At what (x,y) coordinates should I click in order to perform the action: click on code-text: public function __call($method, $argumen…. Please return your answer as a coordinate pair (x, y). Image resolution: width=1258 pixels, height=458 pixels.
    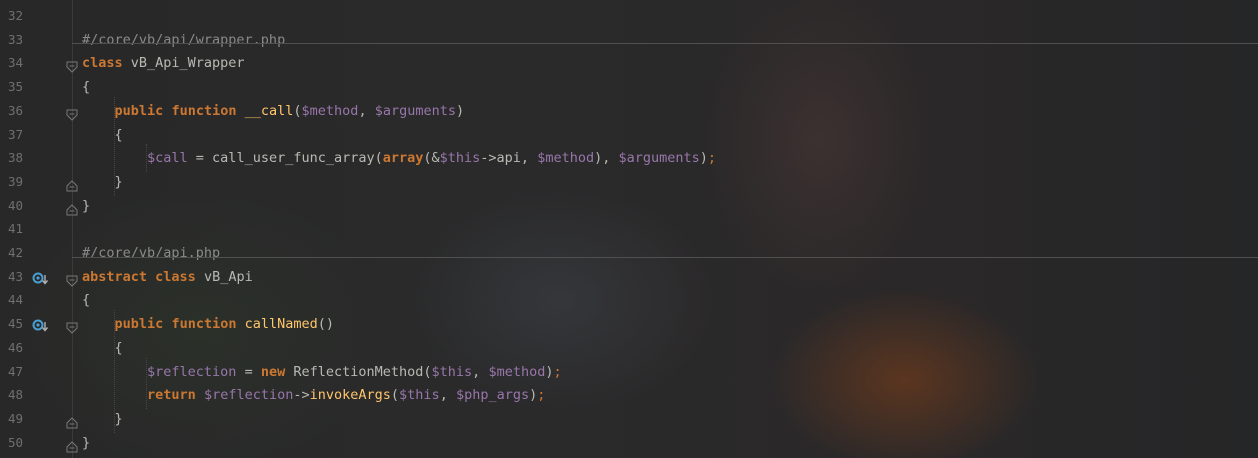
    Looking at the image, I should click on (273, 111).